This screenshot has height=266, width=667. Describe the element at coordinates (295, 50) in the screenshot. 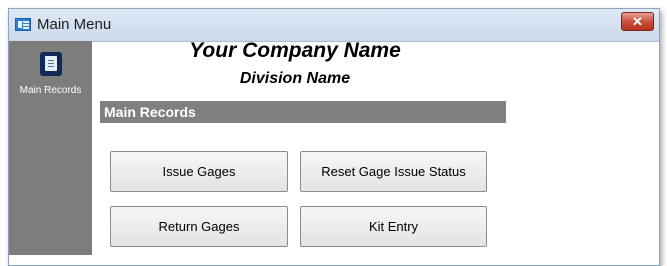

I see `company-name: Your Company Name` at that location.